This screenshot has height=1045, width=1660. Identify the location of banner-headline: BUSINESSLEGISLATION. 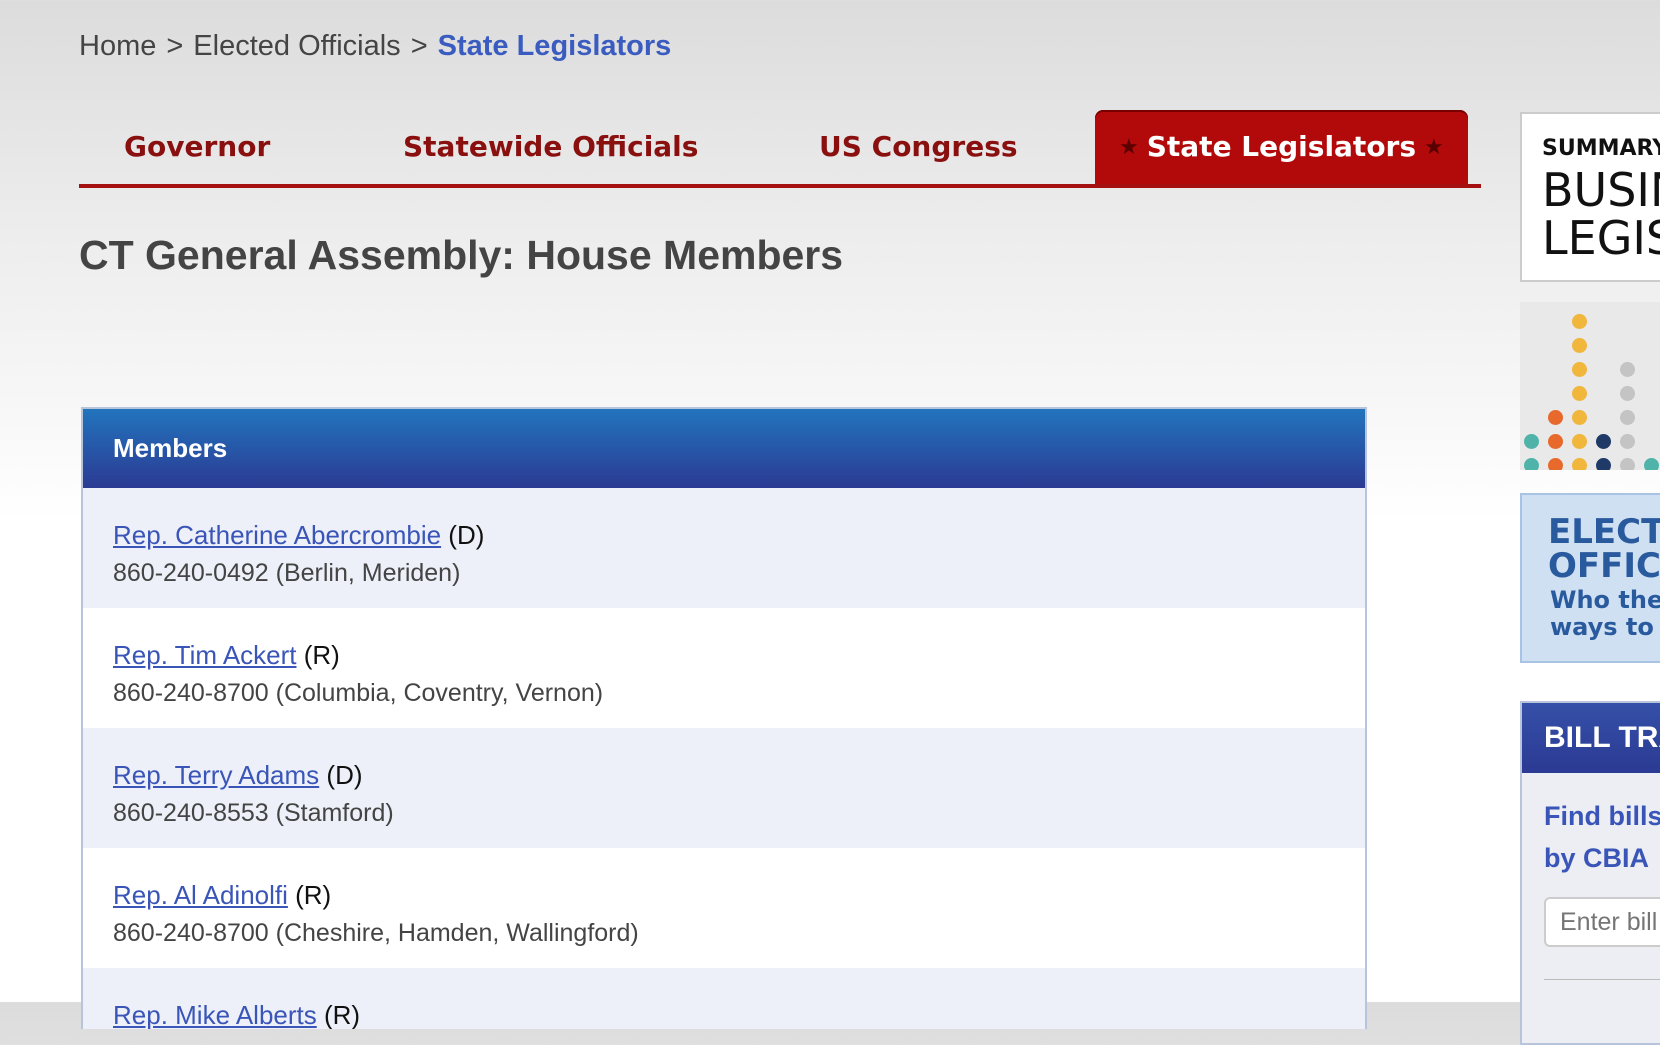
(1601, 214).